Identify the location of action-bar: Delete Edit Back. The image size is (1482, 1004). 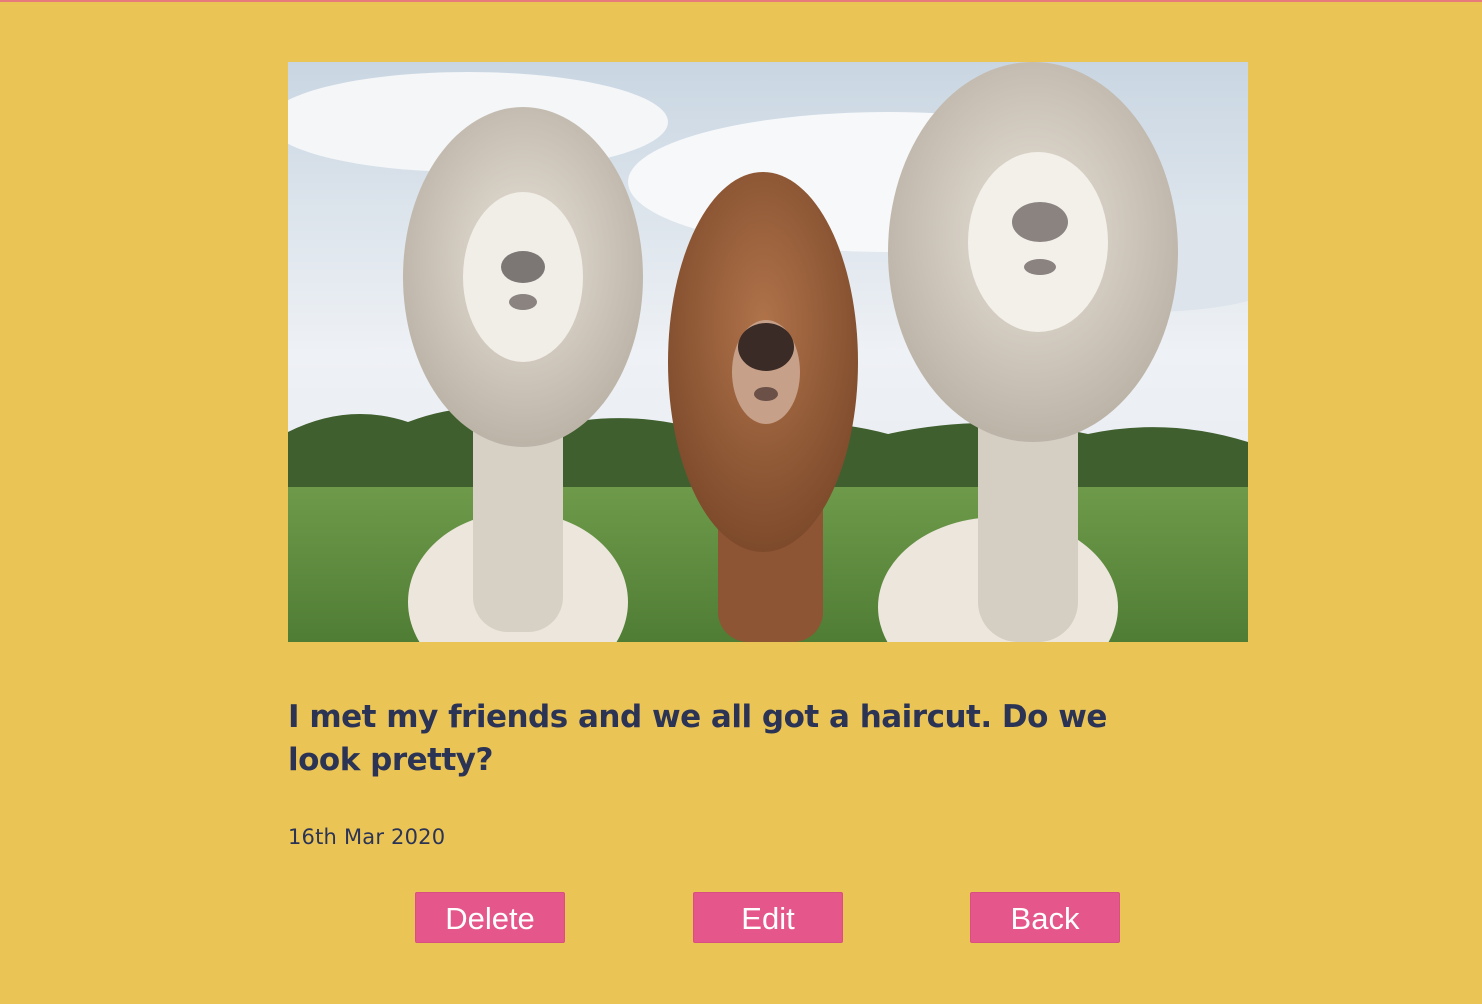
(741, 918).